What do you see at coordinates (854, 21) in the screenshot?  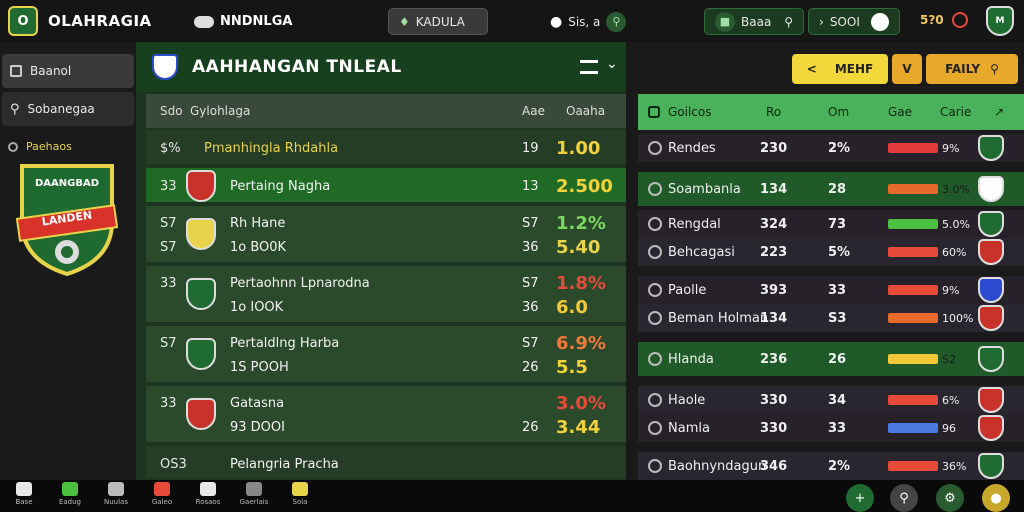 I see `account-button: › SOOI` at bounding box center [854, 21].